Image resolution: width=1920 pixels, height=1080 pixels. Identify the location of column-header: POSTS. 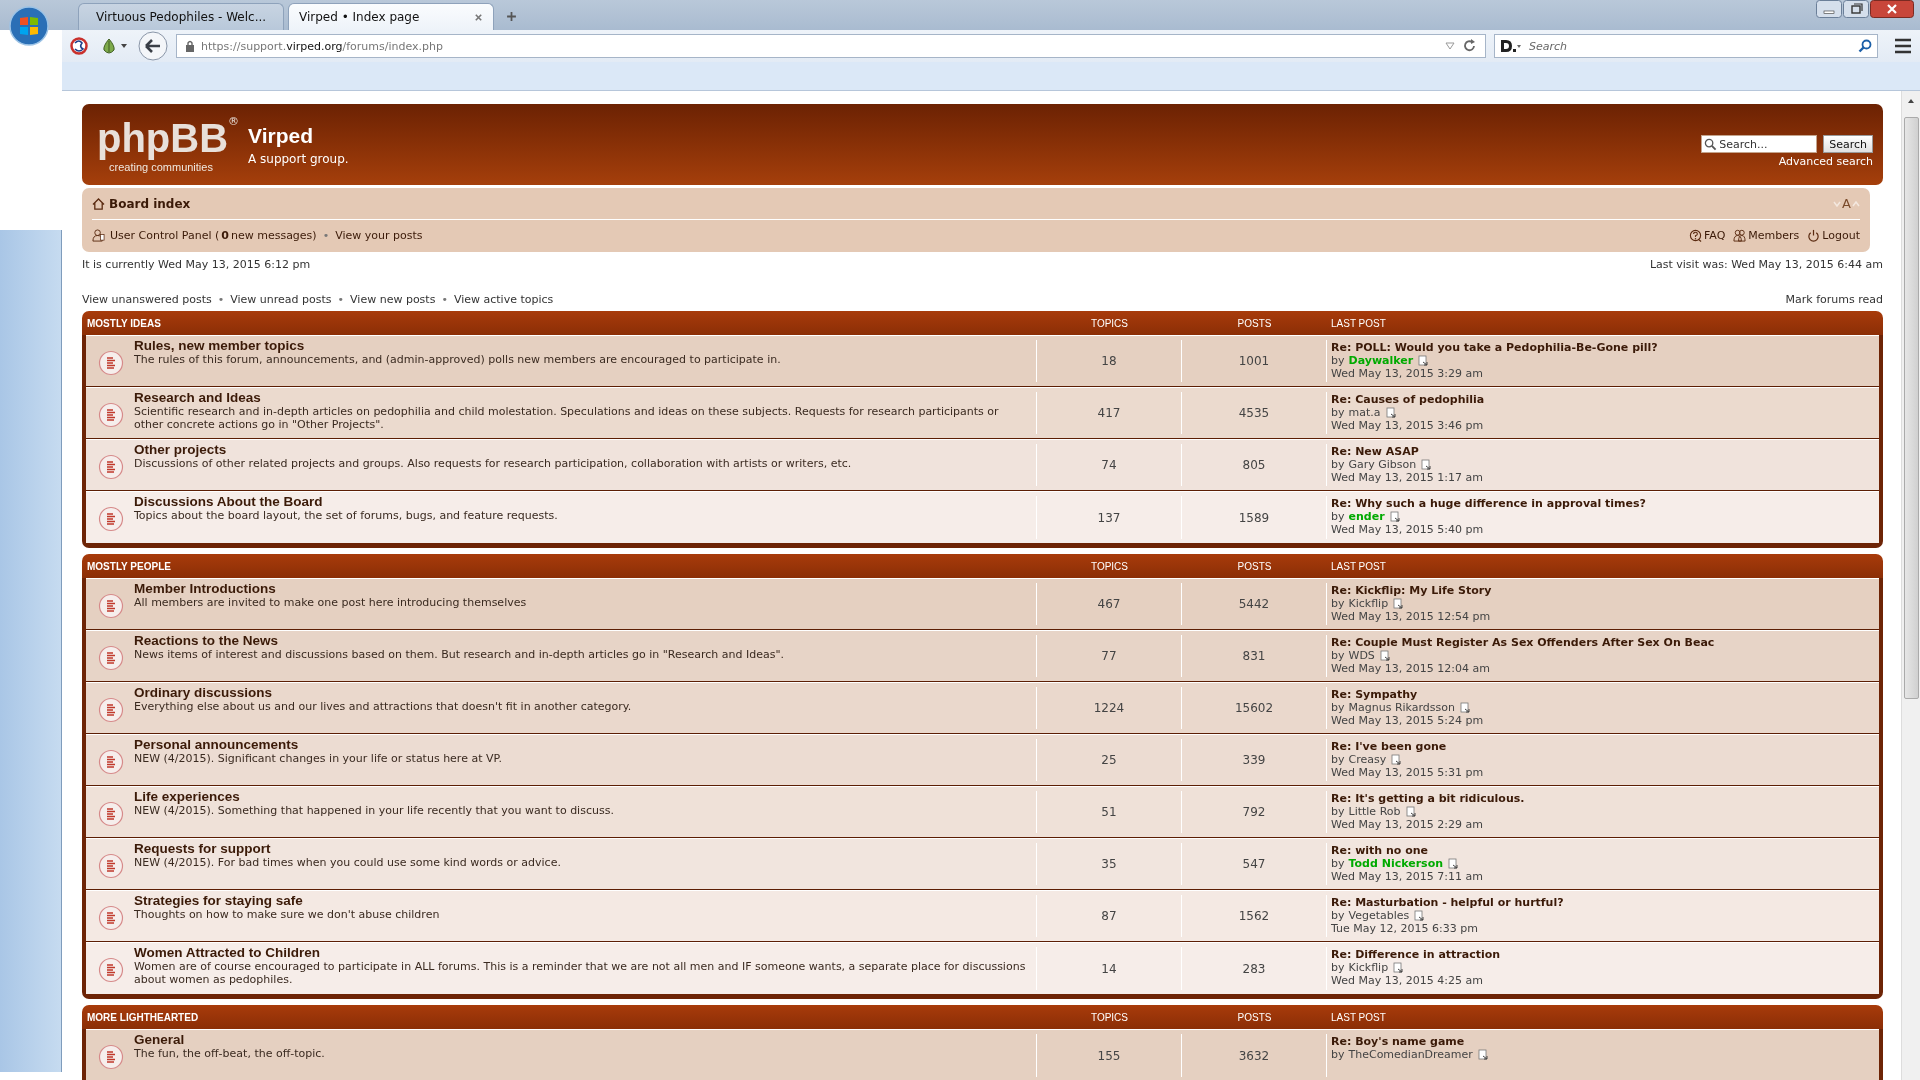
(1254, 1017).